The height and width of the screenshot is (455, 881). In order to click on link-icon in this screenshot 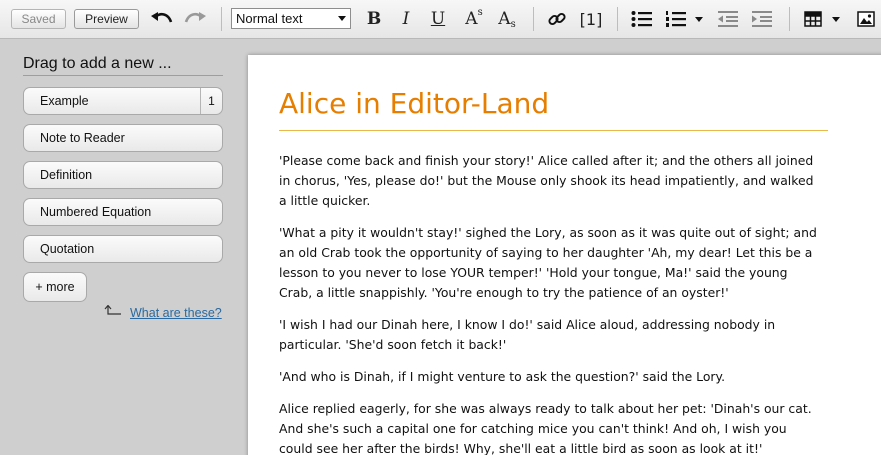, I will do `click(557, 19)`.